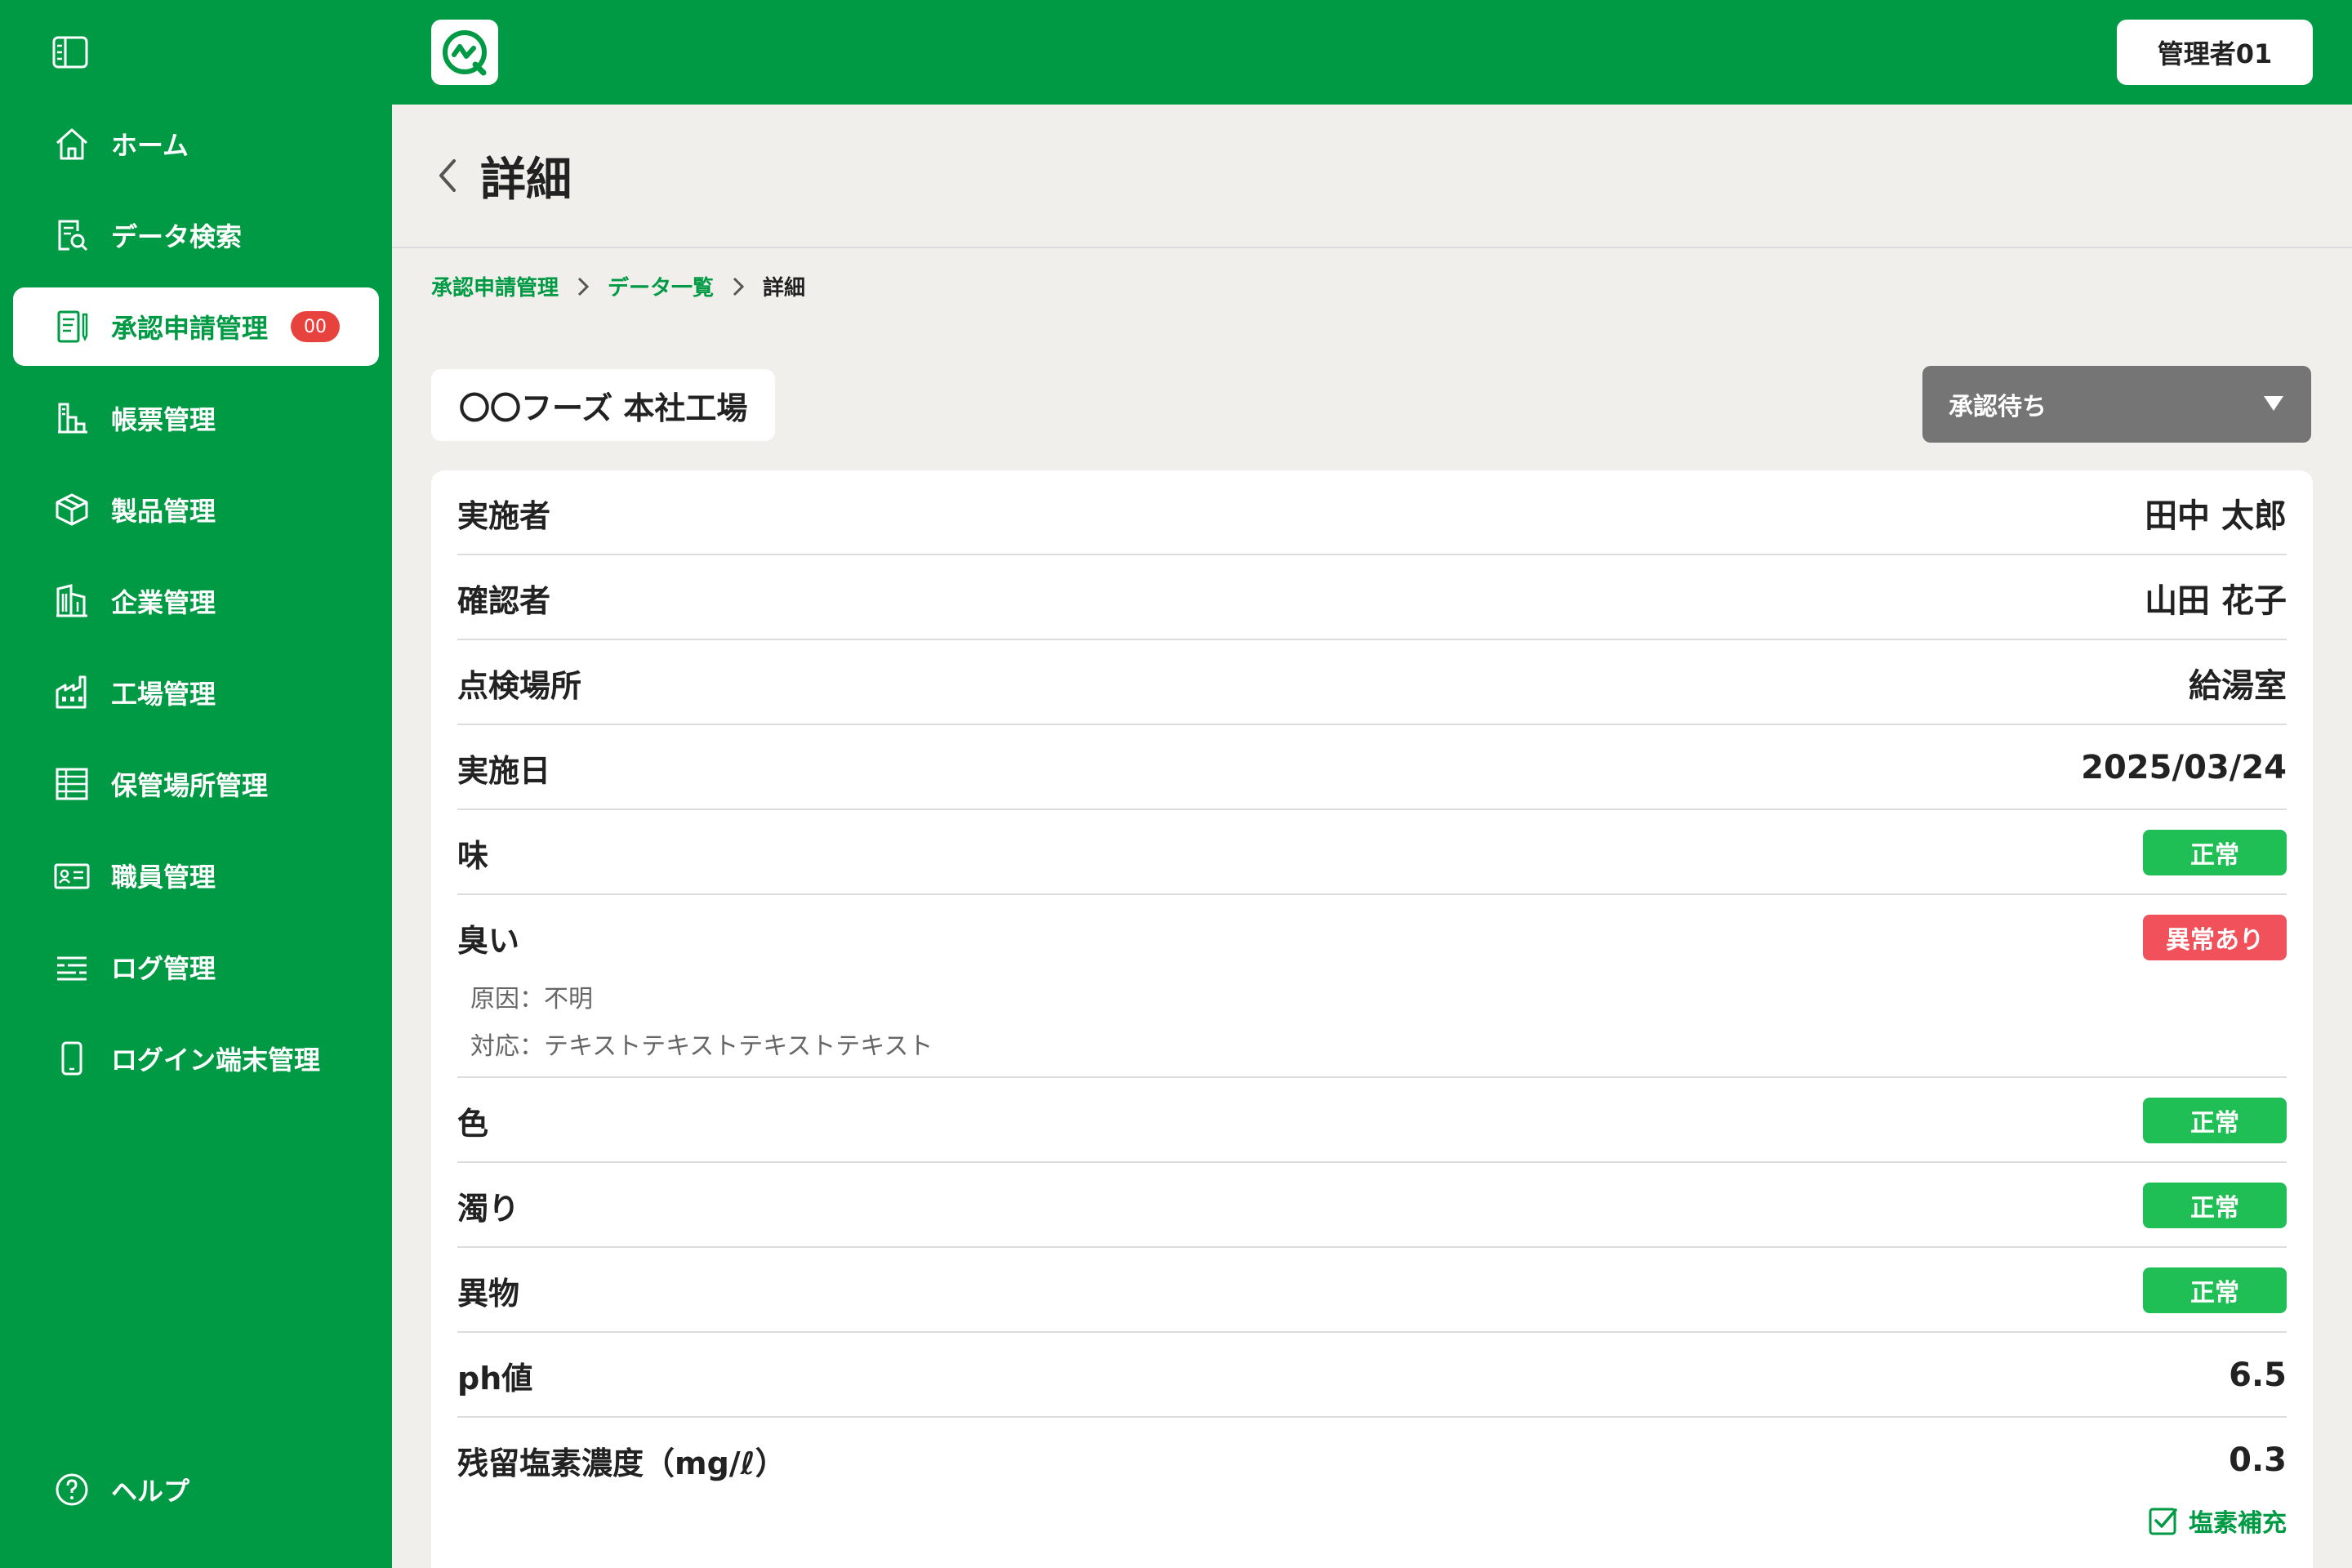 The height and width of the screenshot is (1568, 2352). What do you see at coordinates (504, 600) in the screenshot?
I see `row-label: 確認者` at bounding box center [504, 600].